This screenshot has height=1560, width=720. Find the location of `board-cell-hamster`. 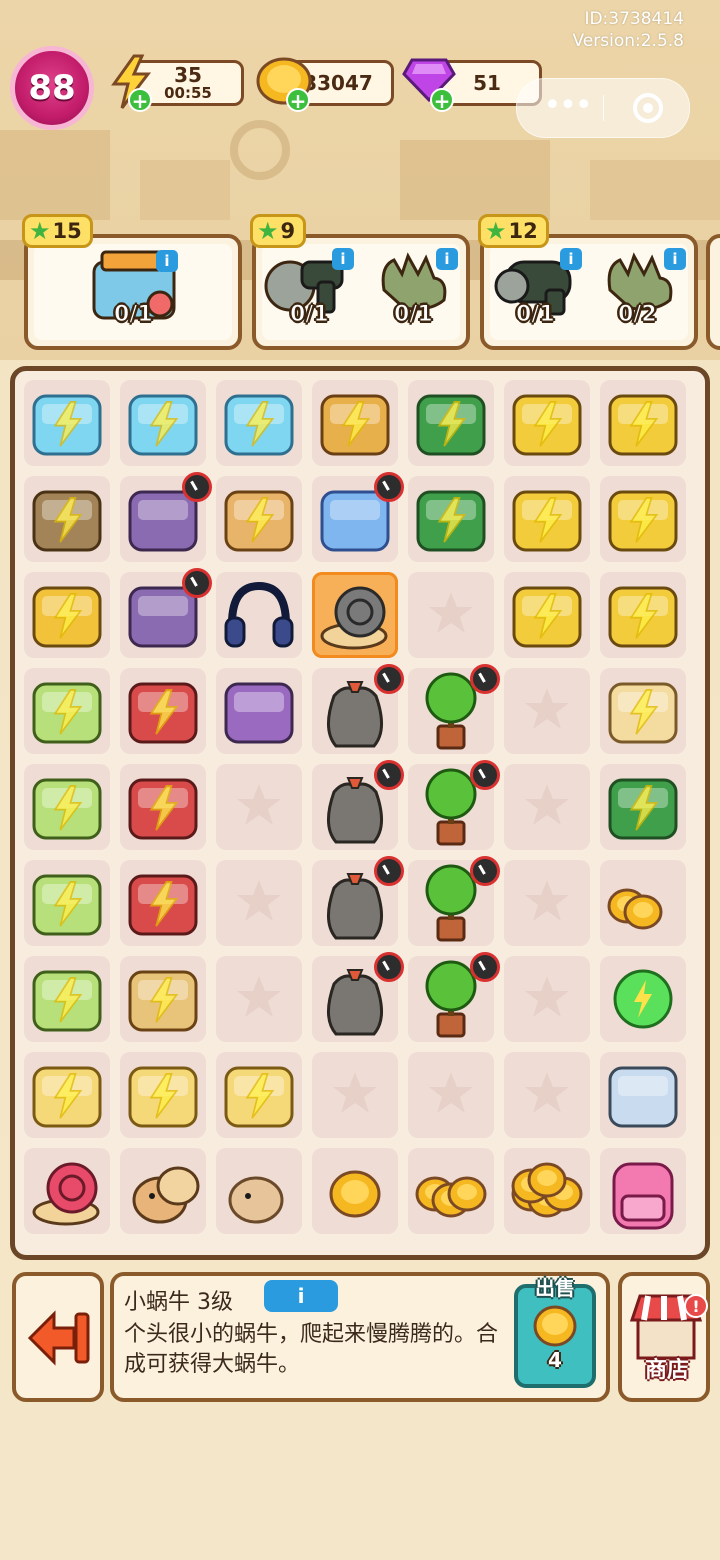

board-cell-hamster is located at coordinates (259, 1191).